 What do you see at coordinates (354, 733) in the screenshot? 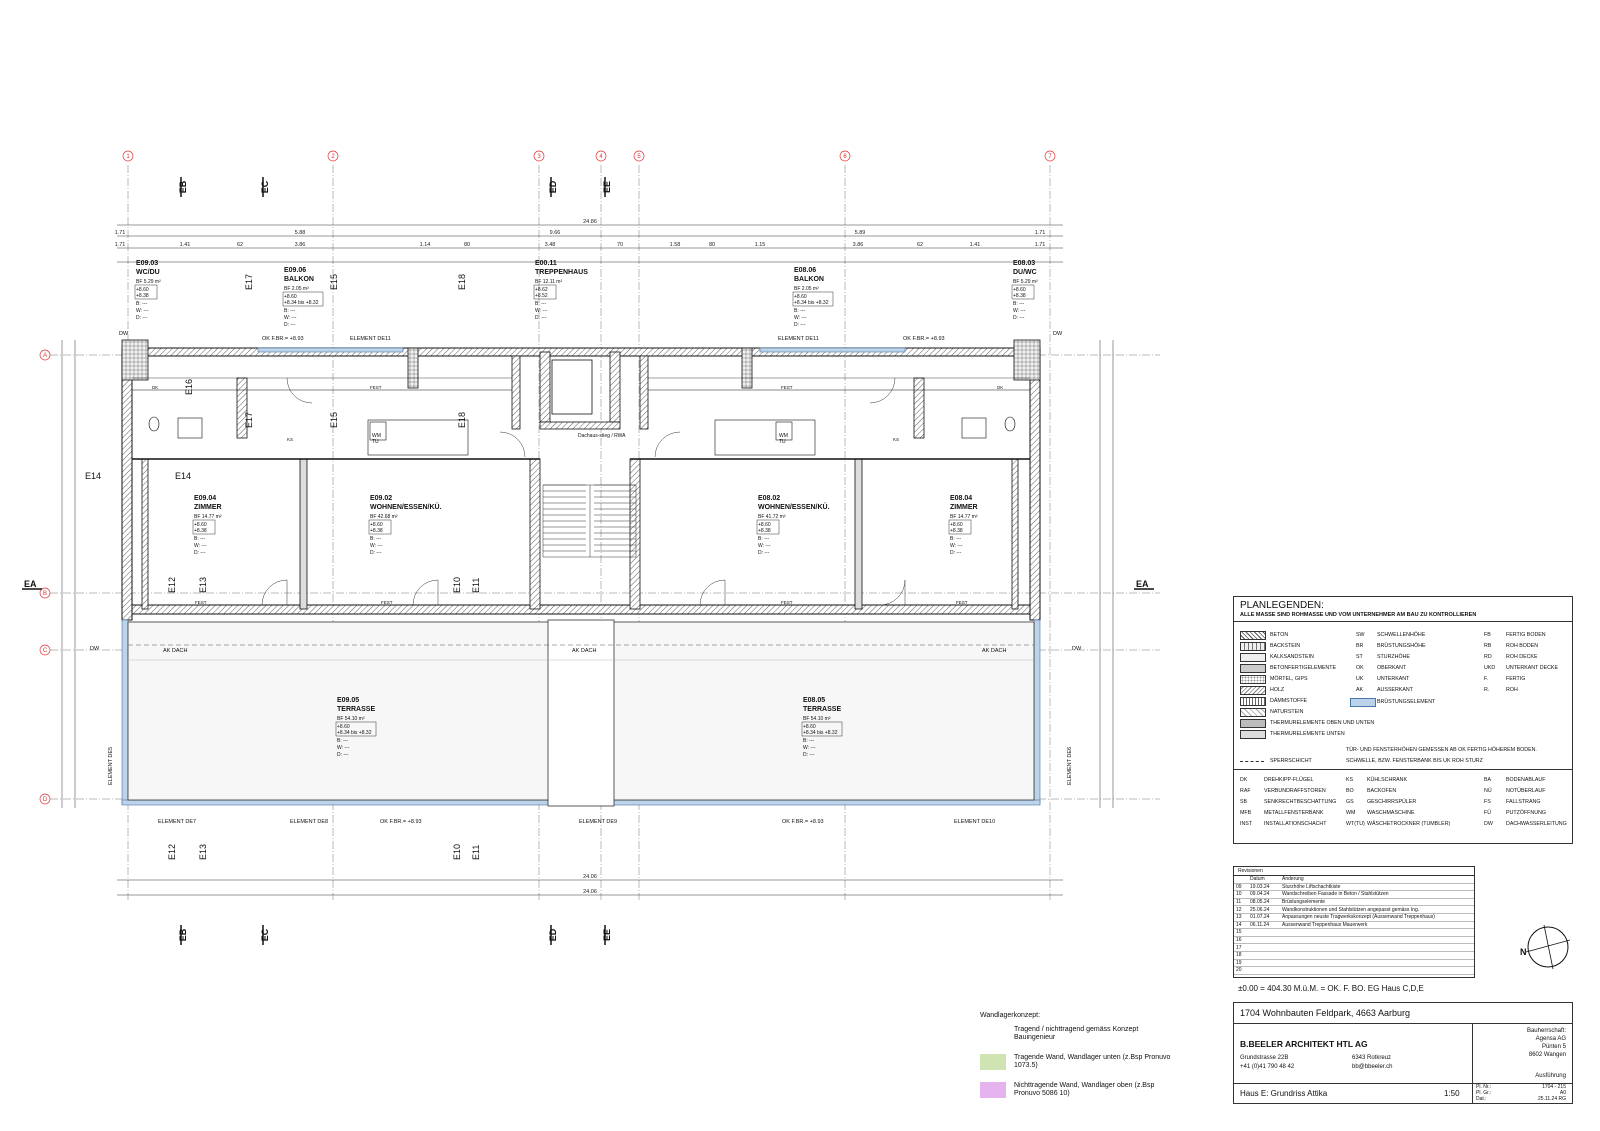
I see `room-height-raw: +8.34 bis +8.32` at bounding box center [354, 733].